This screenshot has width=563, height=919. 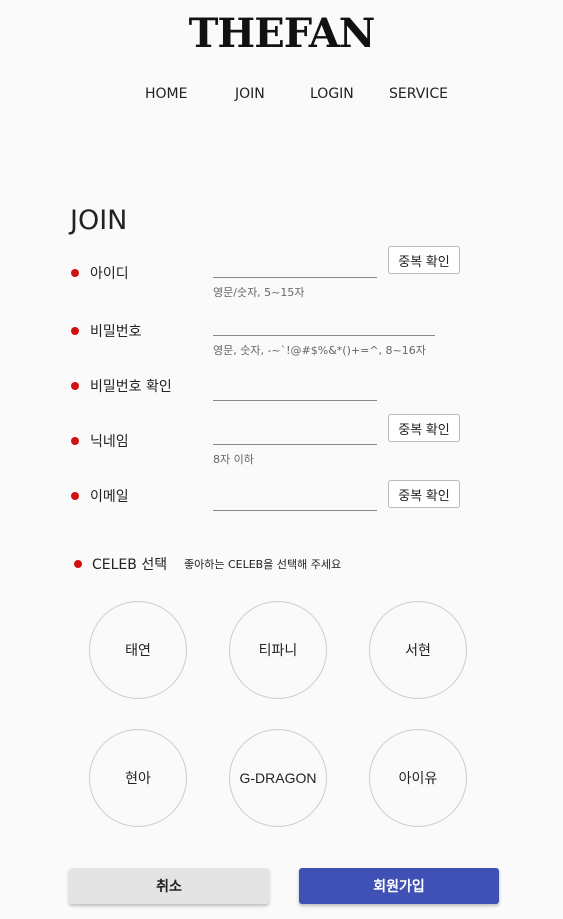 What do you see at coordinates (324, 325) in the screenshot?
I see `password-input` at bounding box center [324, 325].